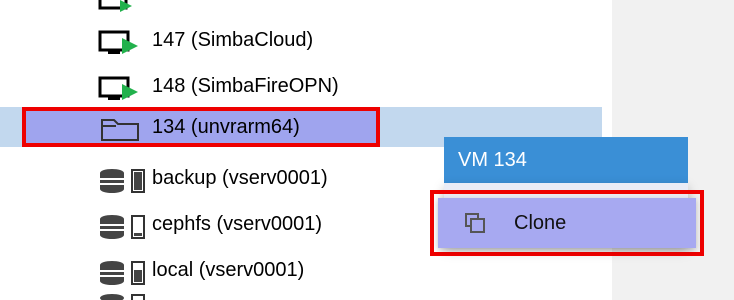 The image size is (734, 300). I want to click on tree-item-storage-local: local (vserv0001), so click(301, 270).